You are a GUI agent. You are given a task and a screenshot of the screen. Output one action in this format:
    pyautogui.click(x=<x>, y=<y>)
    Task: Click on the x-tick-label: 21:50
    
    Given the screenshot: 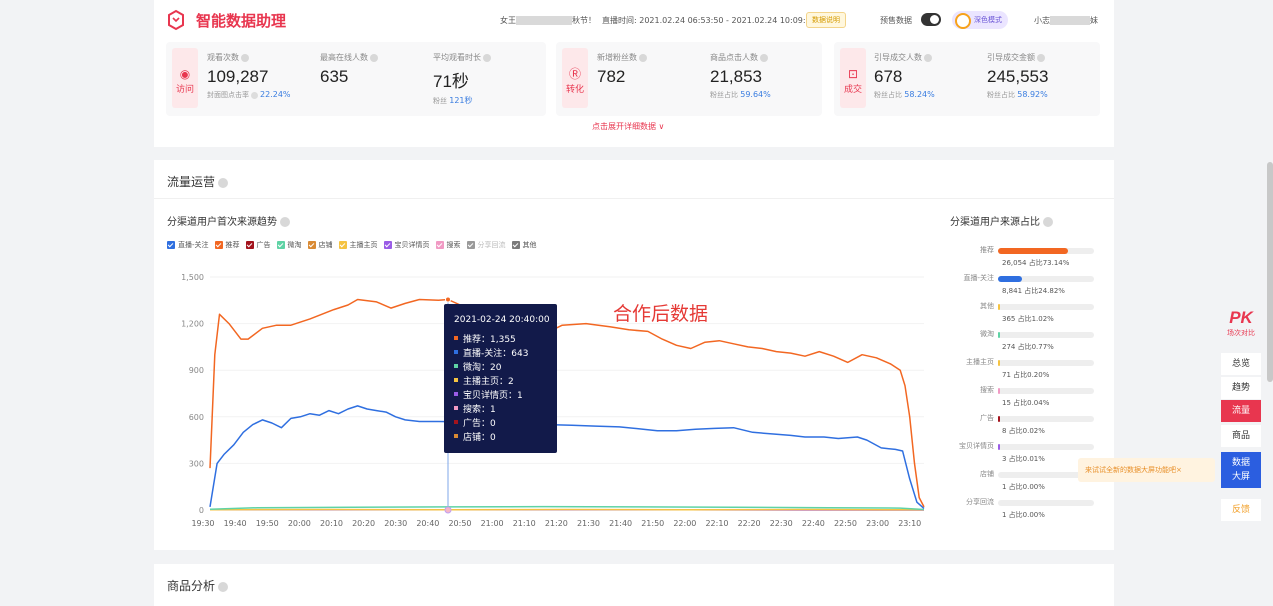 What is the action you would take?
    pyautogui.click(x=652, y=523)
    